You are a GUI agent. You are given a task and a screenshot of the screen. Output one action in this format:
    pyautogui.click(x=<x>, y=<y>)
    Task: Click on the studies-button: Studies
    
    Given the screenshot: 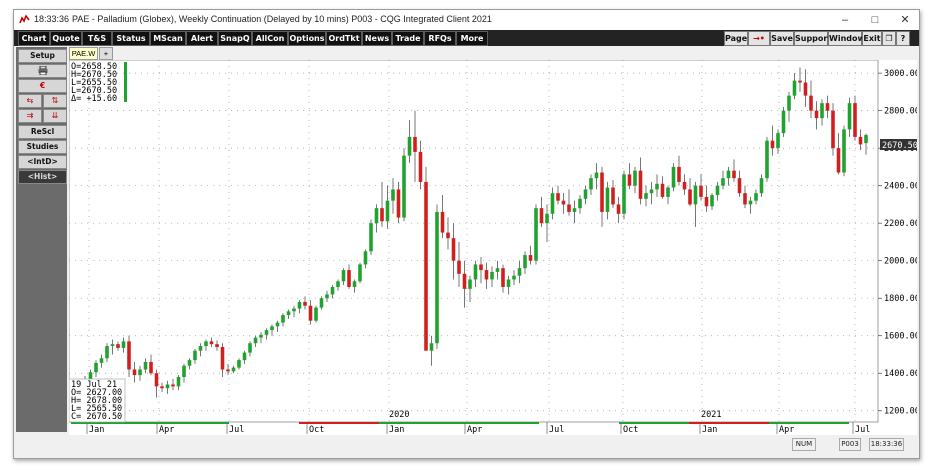 What is the action you would take?
    pyautogui.click(x=42, y=147)
    